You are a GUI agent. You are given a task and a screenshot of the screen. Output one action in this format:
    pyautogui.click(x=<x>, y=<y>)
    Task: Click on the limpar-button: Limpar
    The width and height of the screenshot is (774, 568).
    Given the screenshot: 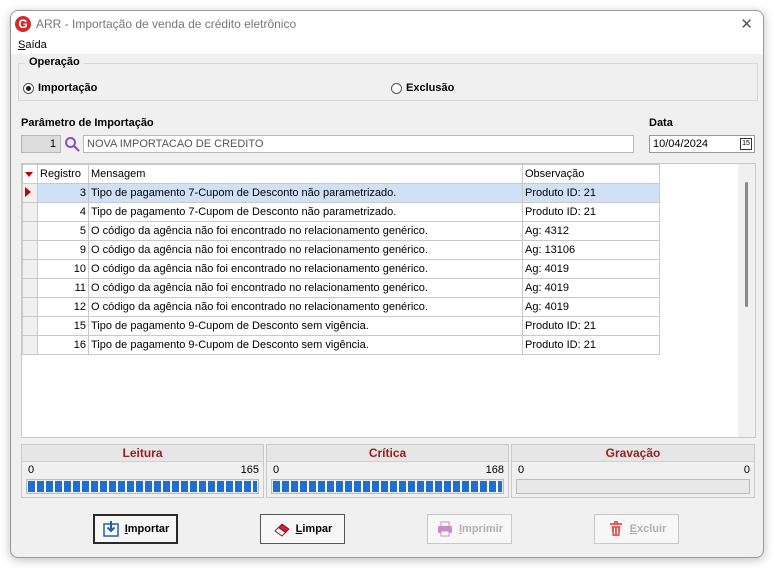 What is the action you would take?
    pyautogui.click(x=302, y=529)
    